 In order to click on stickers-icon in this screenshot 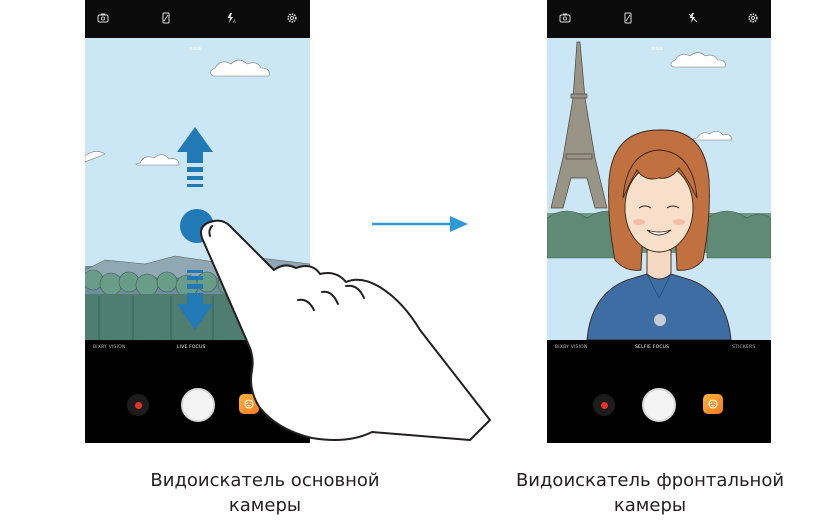, I will do `click(713, 404)`.